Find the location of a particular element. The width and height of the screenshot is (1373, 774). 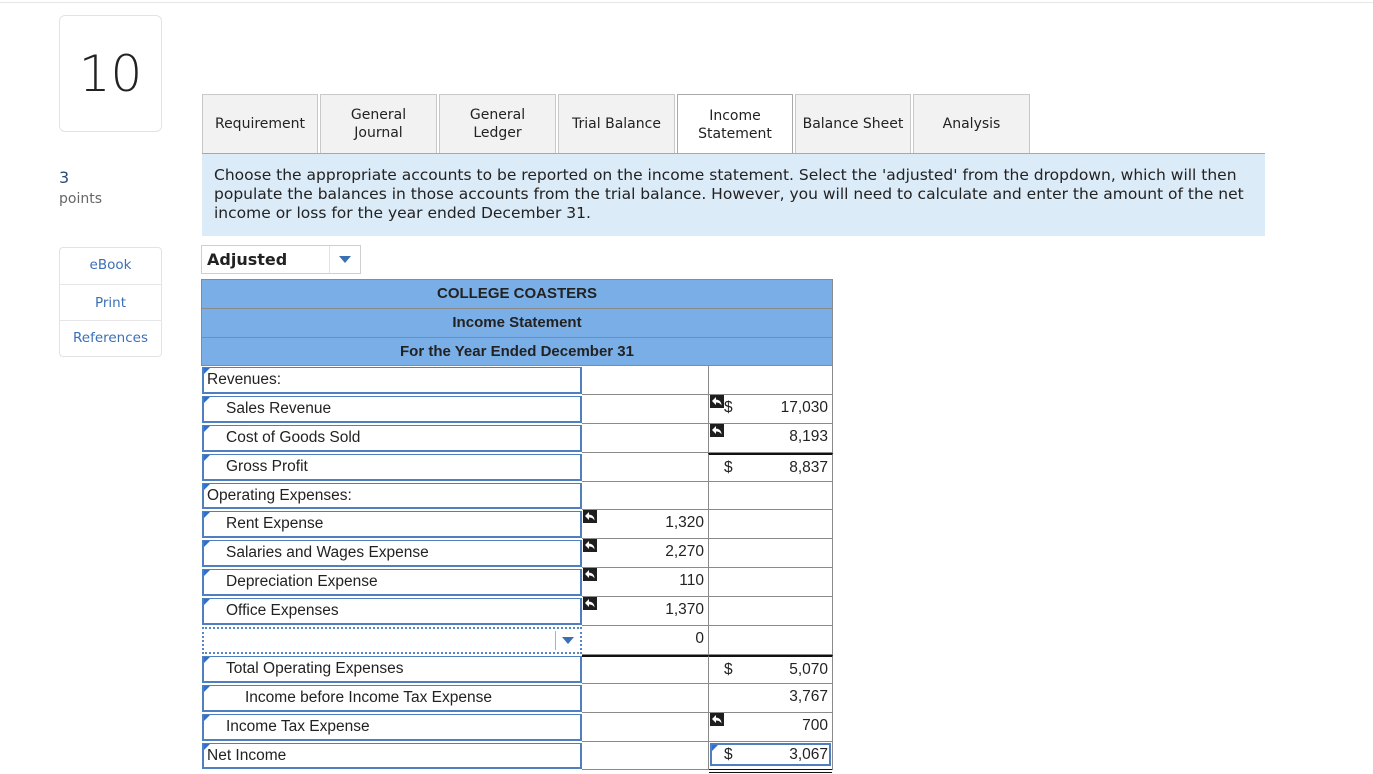

amount-cell: 2,270 is located at coordinates (645, 554).